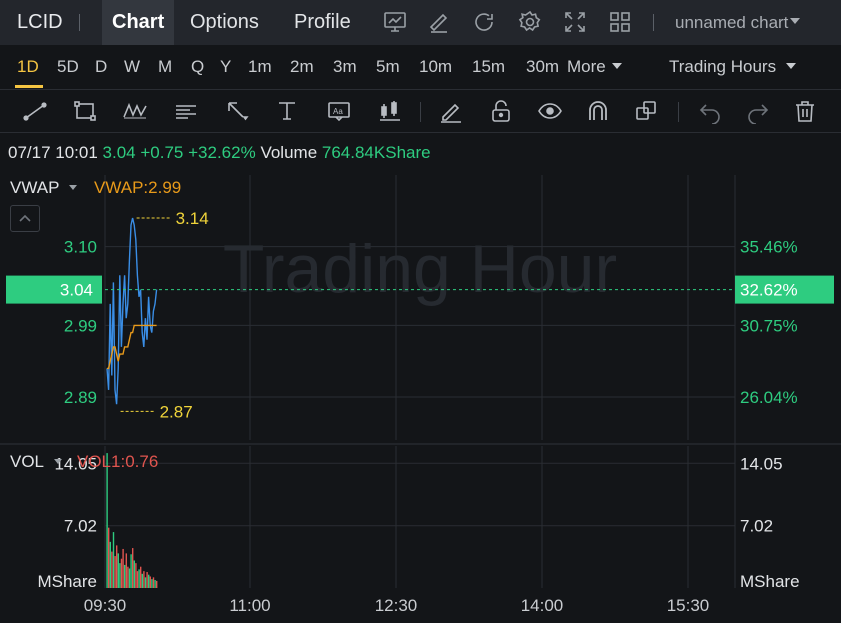 This screenshot has width=841, height=623. Describe the element at coordinates (339, 111) in the screenshot. I see `label-icon: Aa` at that location.